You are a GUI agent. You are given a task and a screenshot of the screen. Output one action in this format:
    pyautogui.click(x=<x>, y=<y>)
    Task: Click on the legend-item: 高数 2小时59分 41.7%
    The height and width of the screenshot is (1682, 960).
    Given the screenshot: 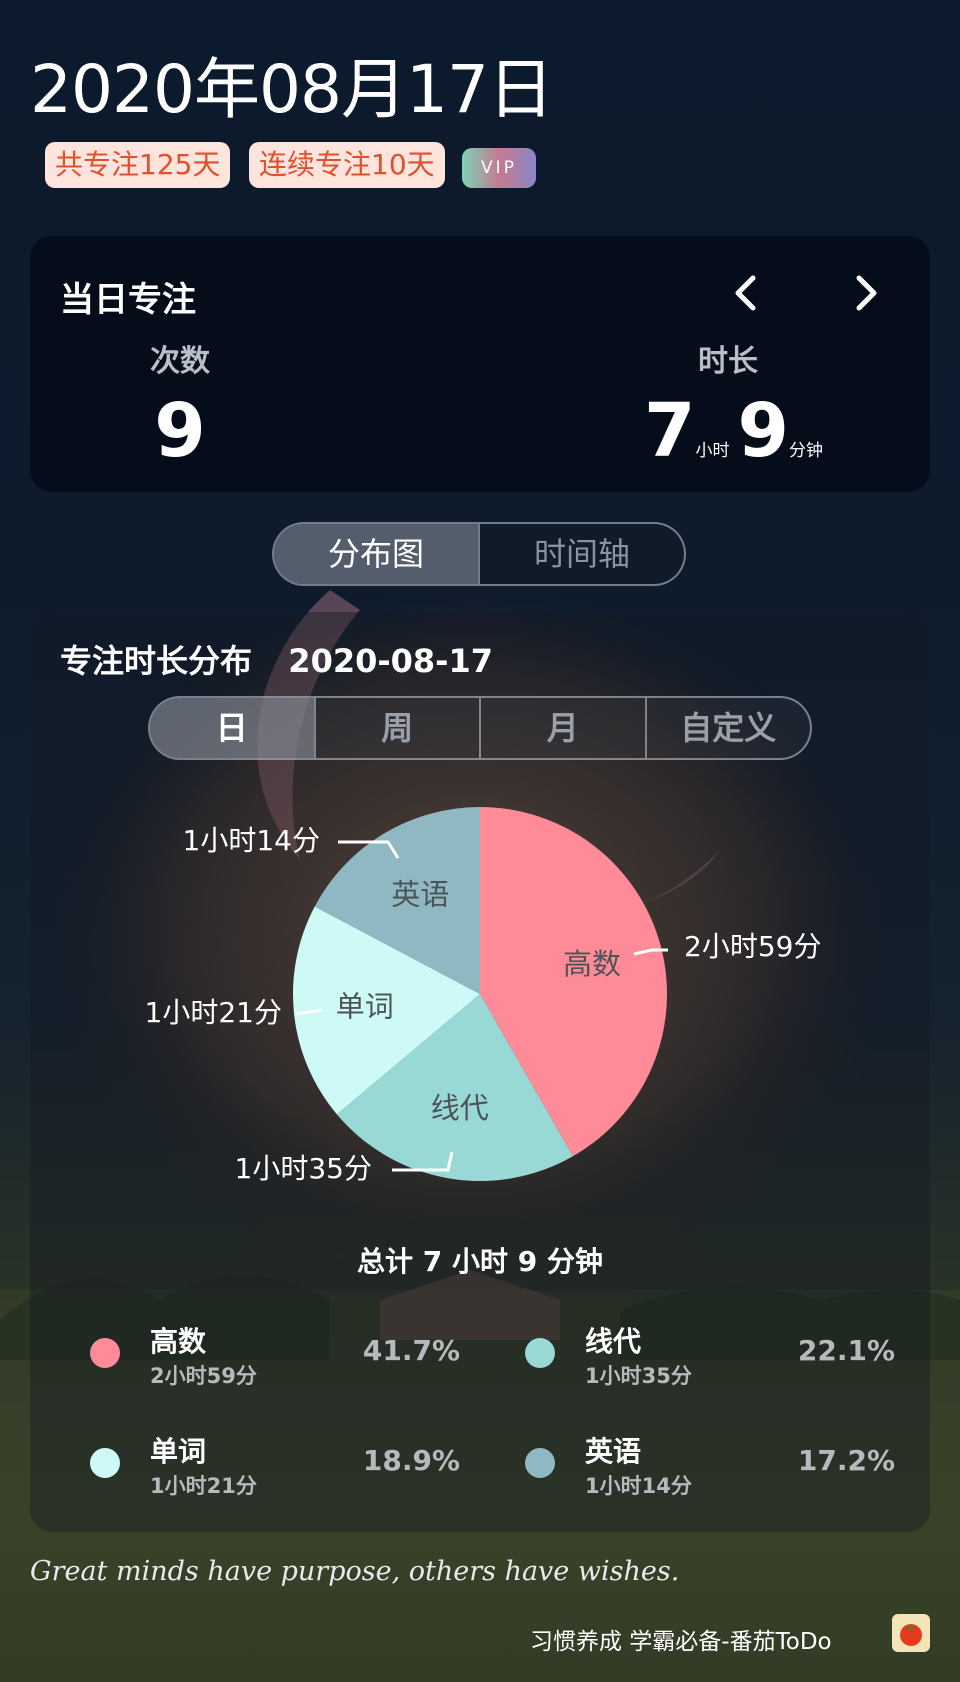 What is the action you would take?
    pyautogui.click(x=280, y=1360)
    